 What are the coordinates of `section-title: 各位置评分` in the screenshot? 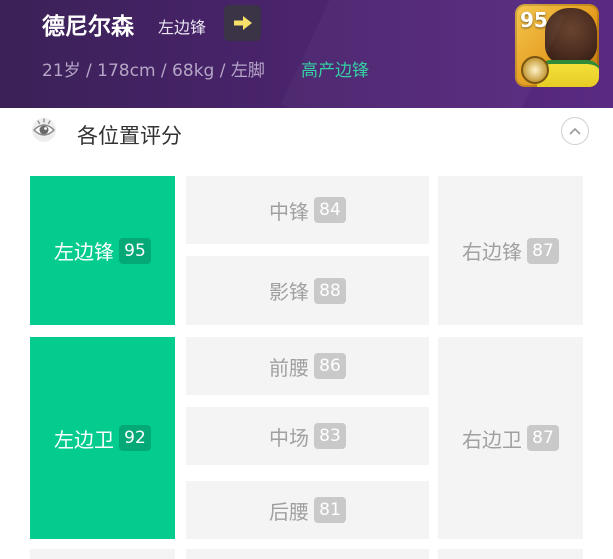 It's located at (129, 136).